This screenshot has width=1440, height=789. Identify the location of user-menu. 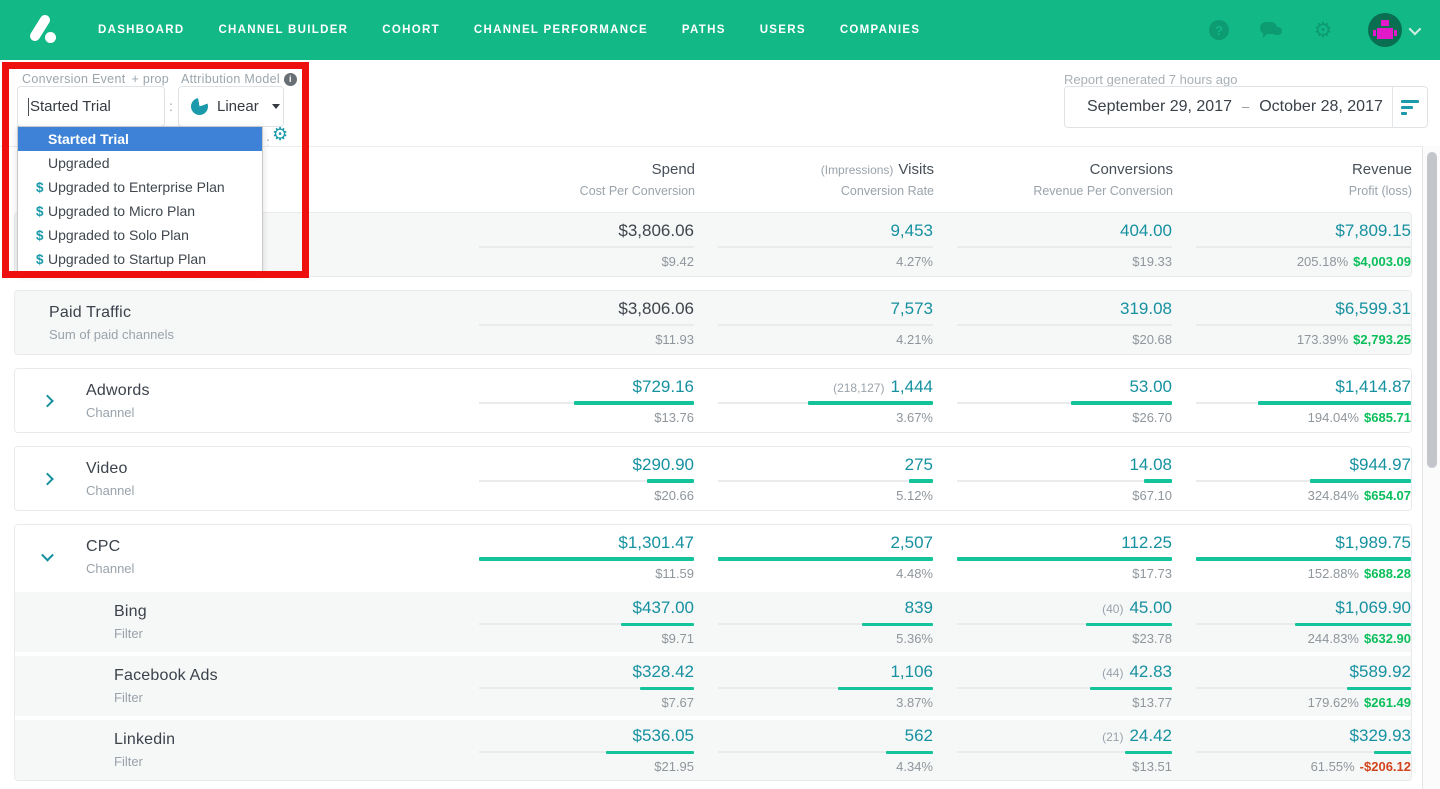
(1395, 30).